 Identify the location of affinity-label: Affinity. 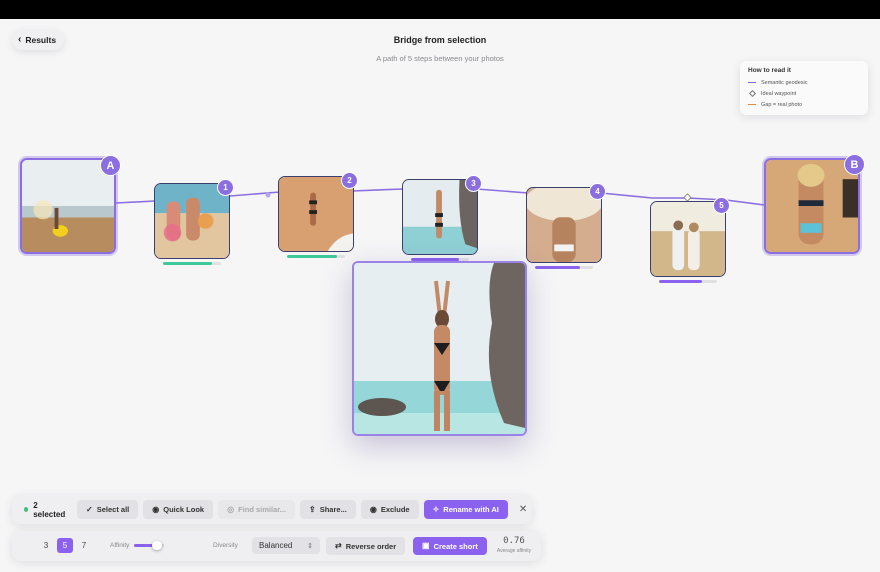
(120, 545).